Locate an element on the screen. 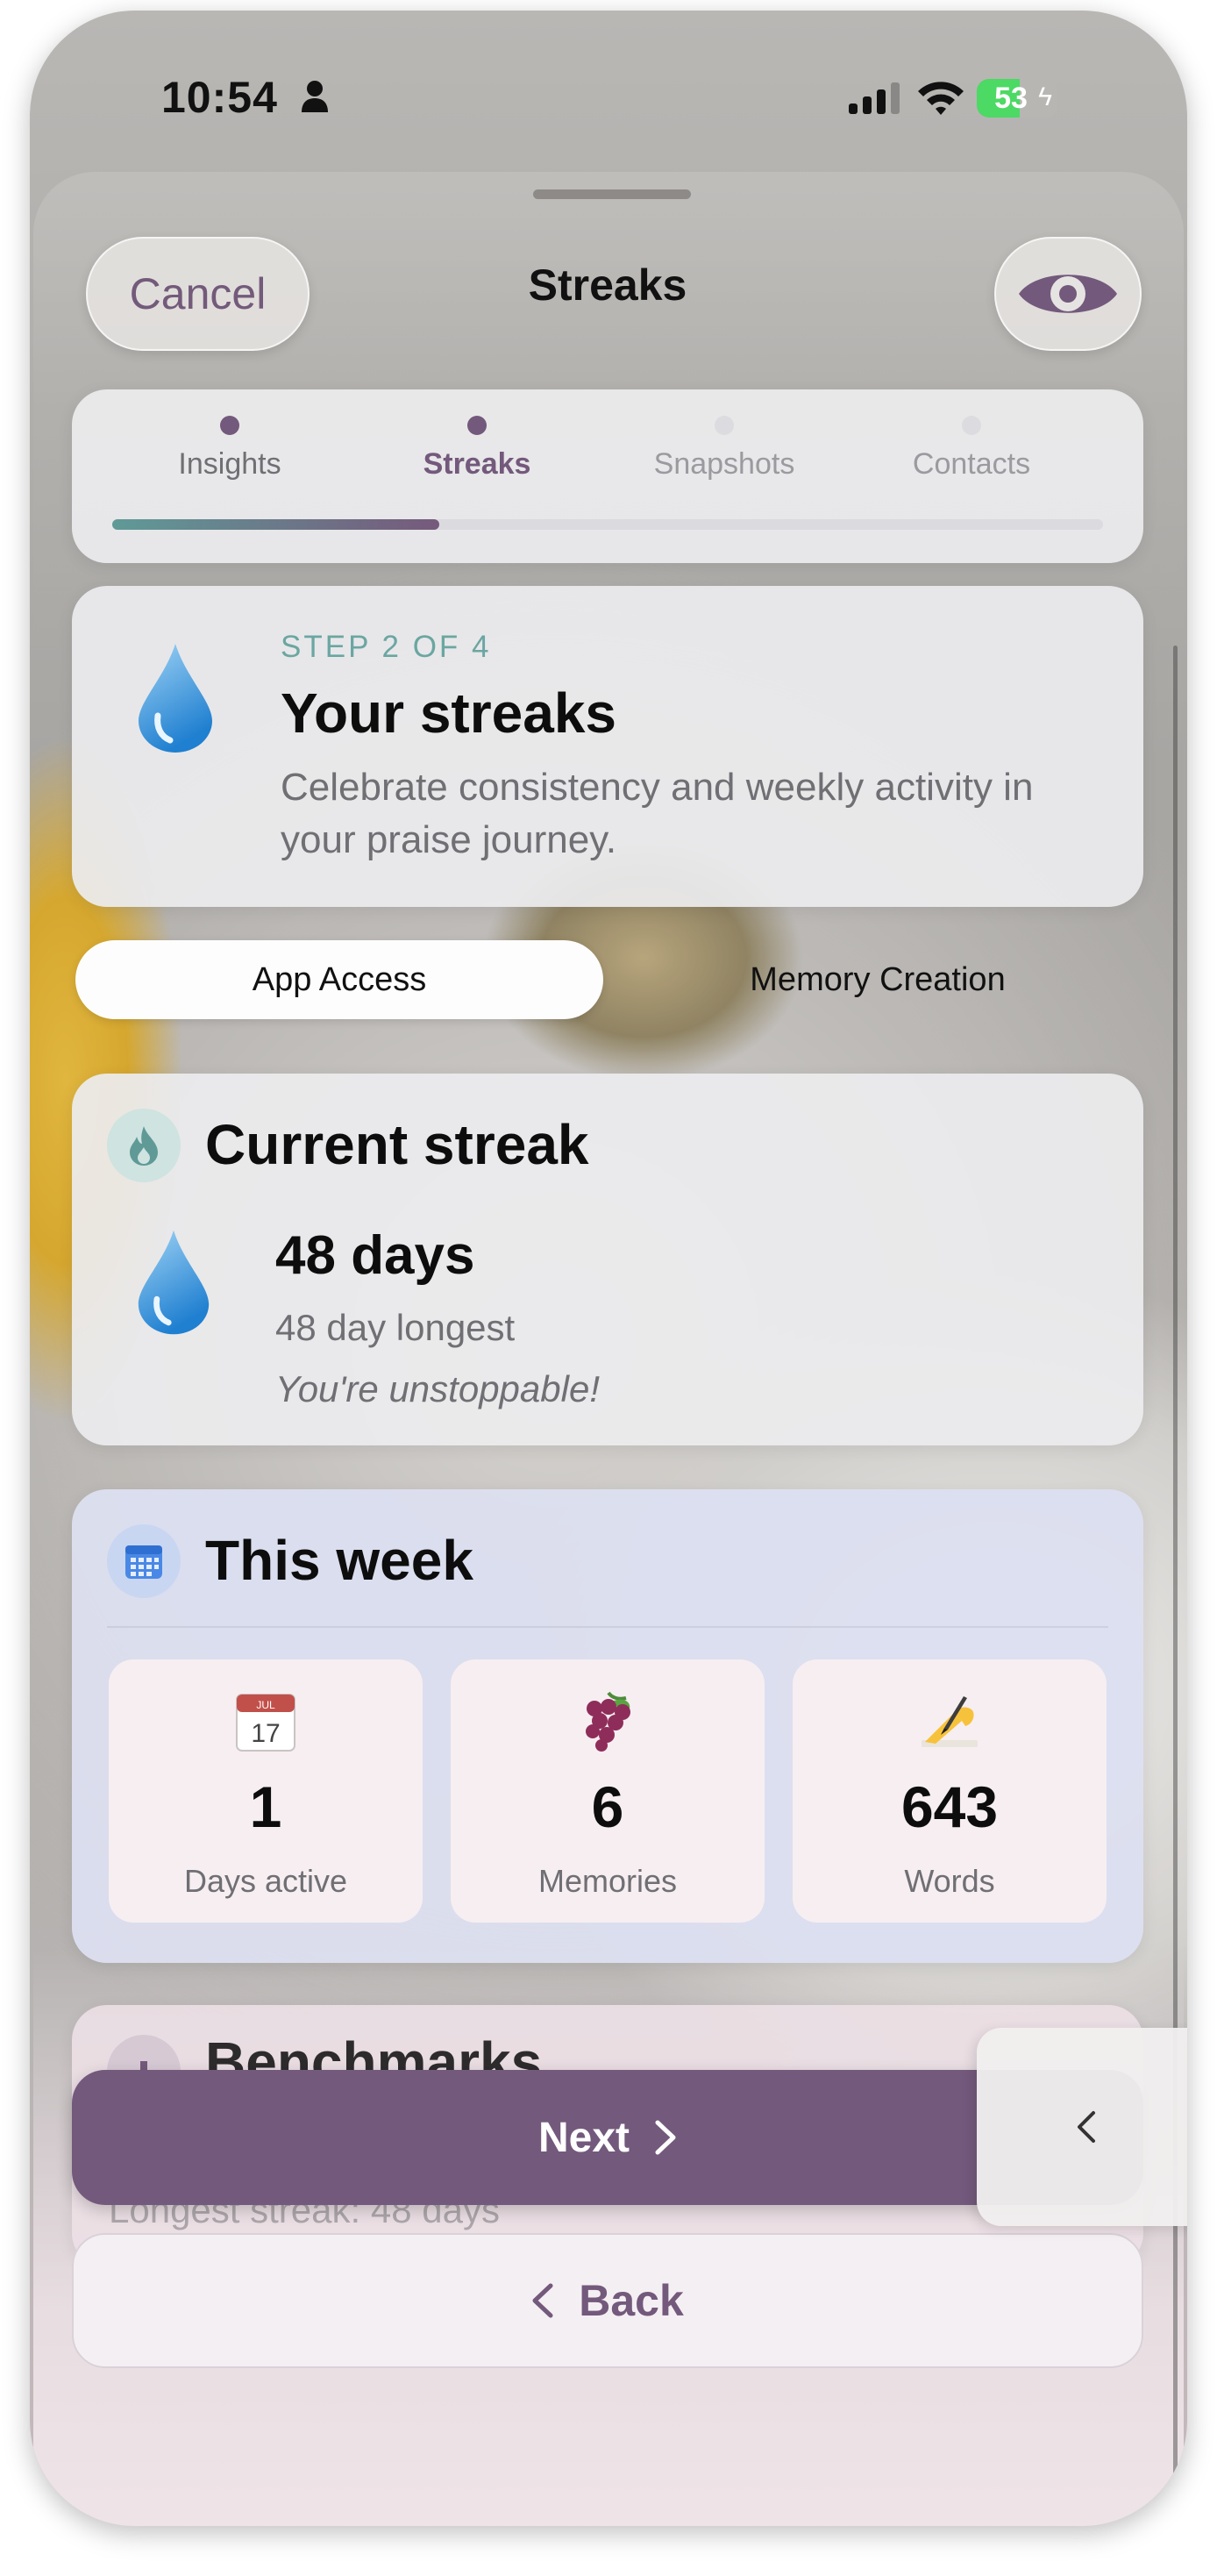 Image resolution: width=1217 pixels, height=2576 pixels. battery-indicator: 53 ϟ is located at coordinates (1017, 99).